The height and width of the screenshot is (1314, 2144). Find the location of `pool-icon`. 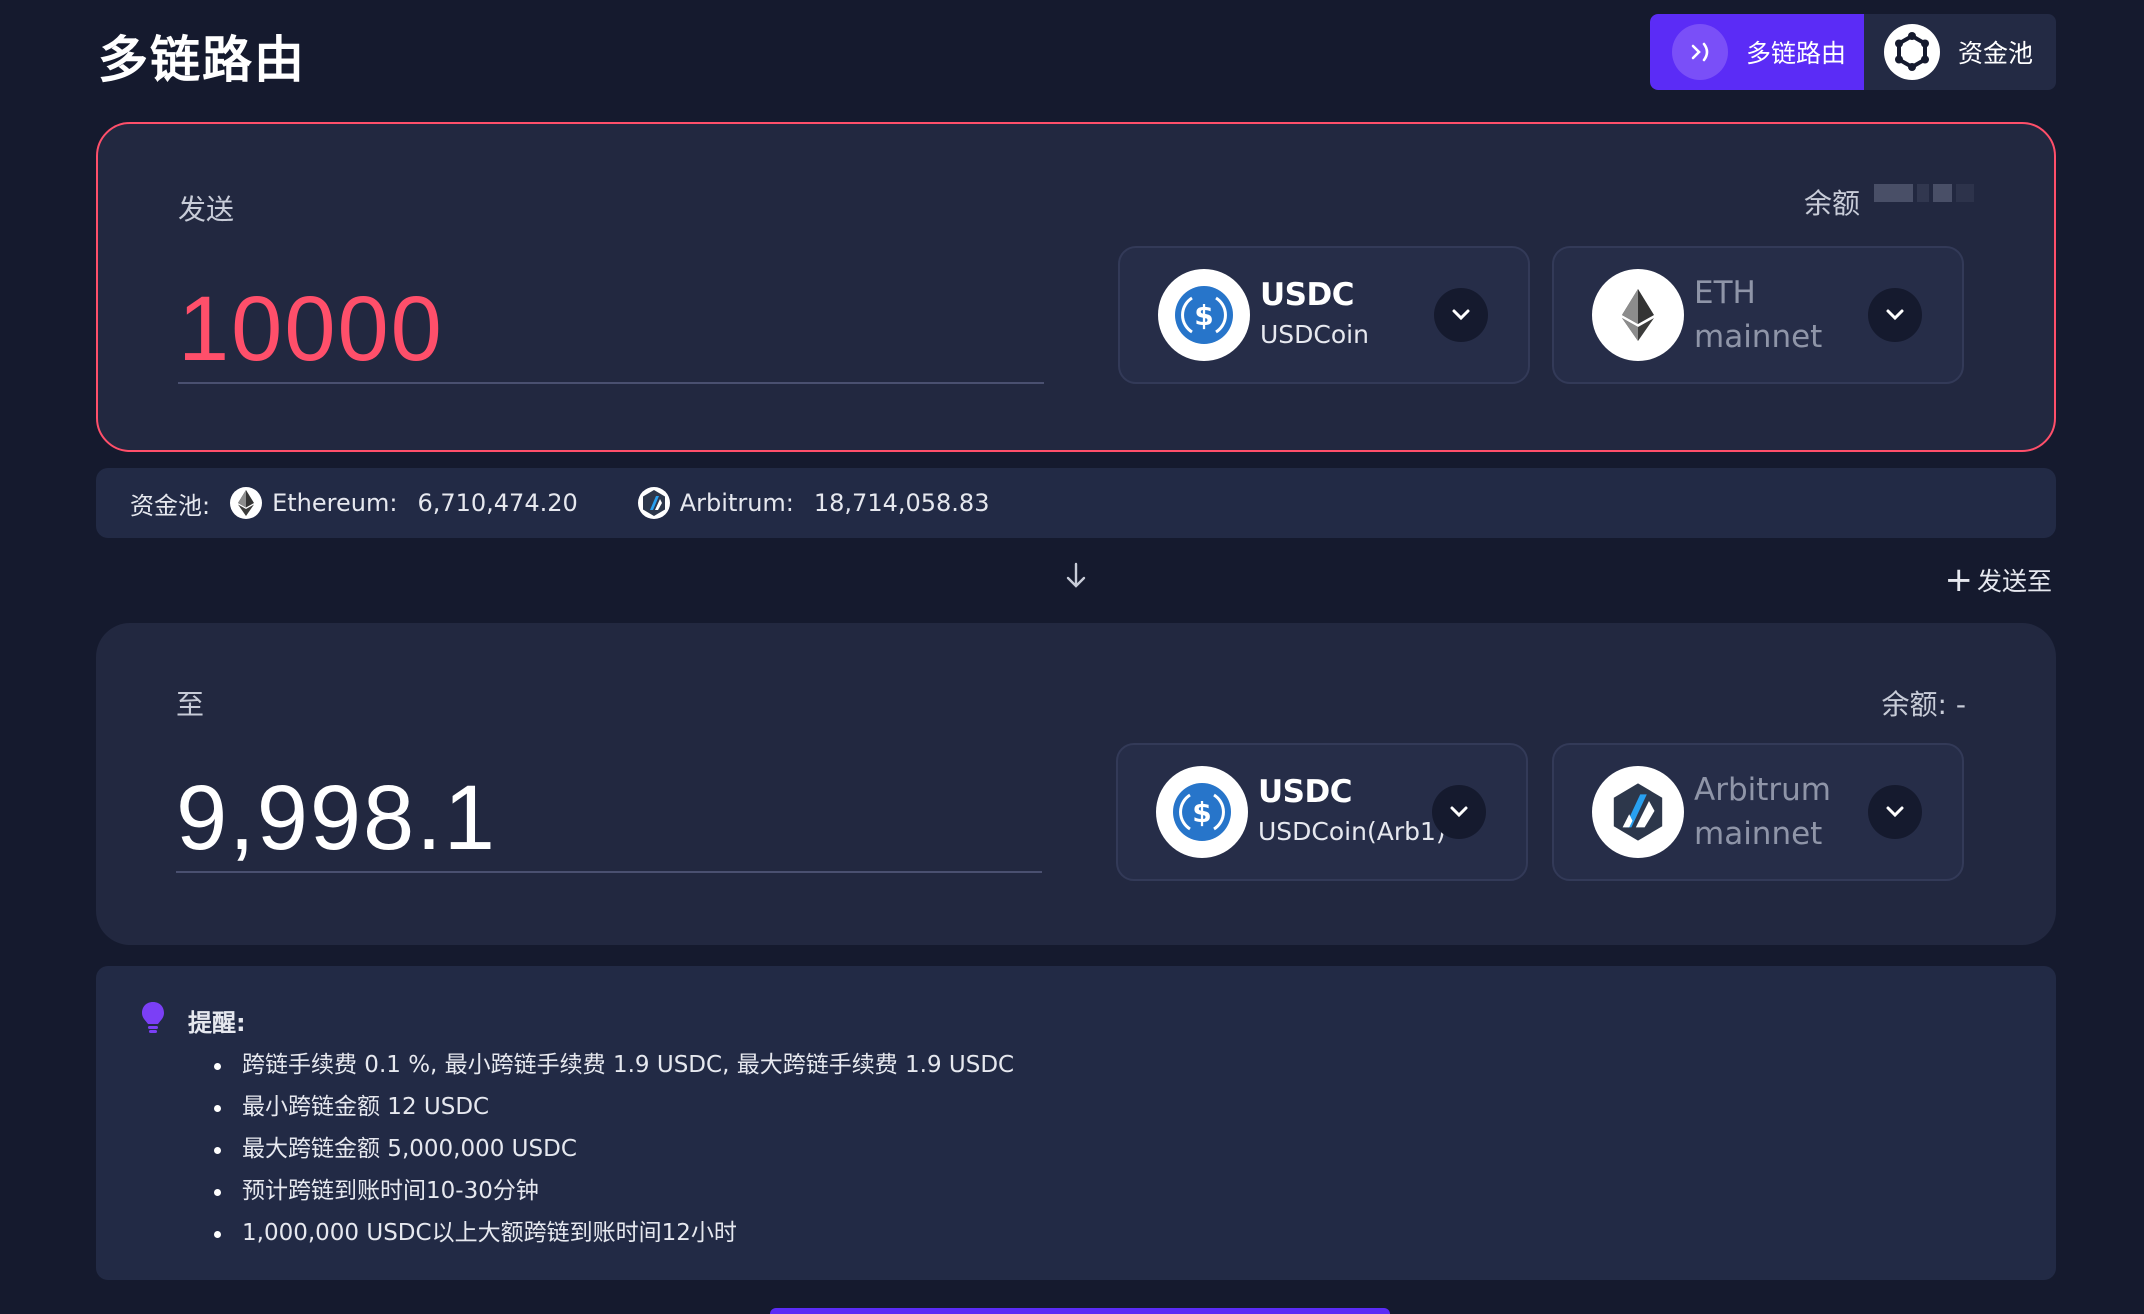

pool-icon is located at coordinates (1912, 52).